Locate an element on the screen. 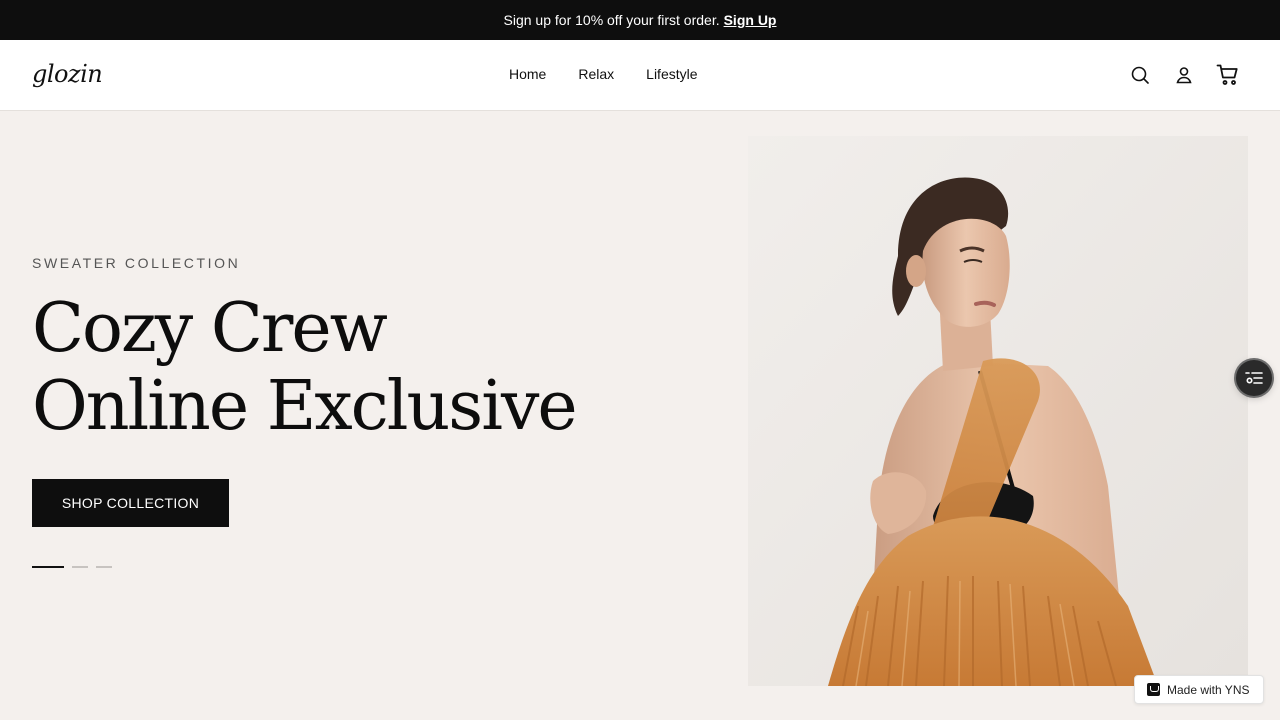  filter-list-icon is located at coordinates (1254, 378).